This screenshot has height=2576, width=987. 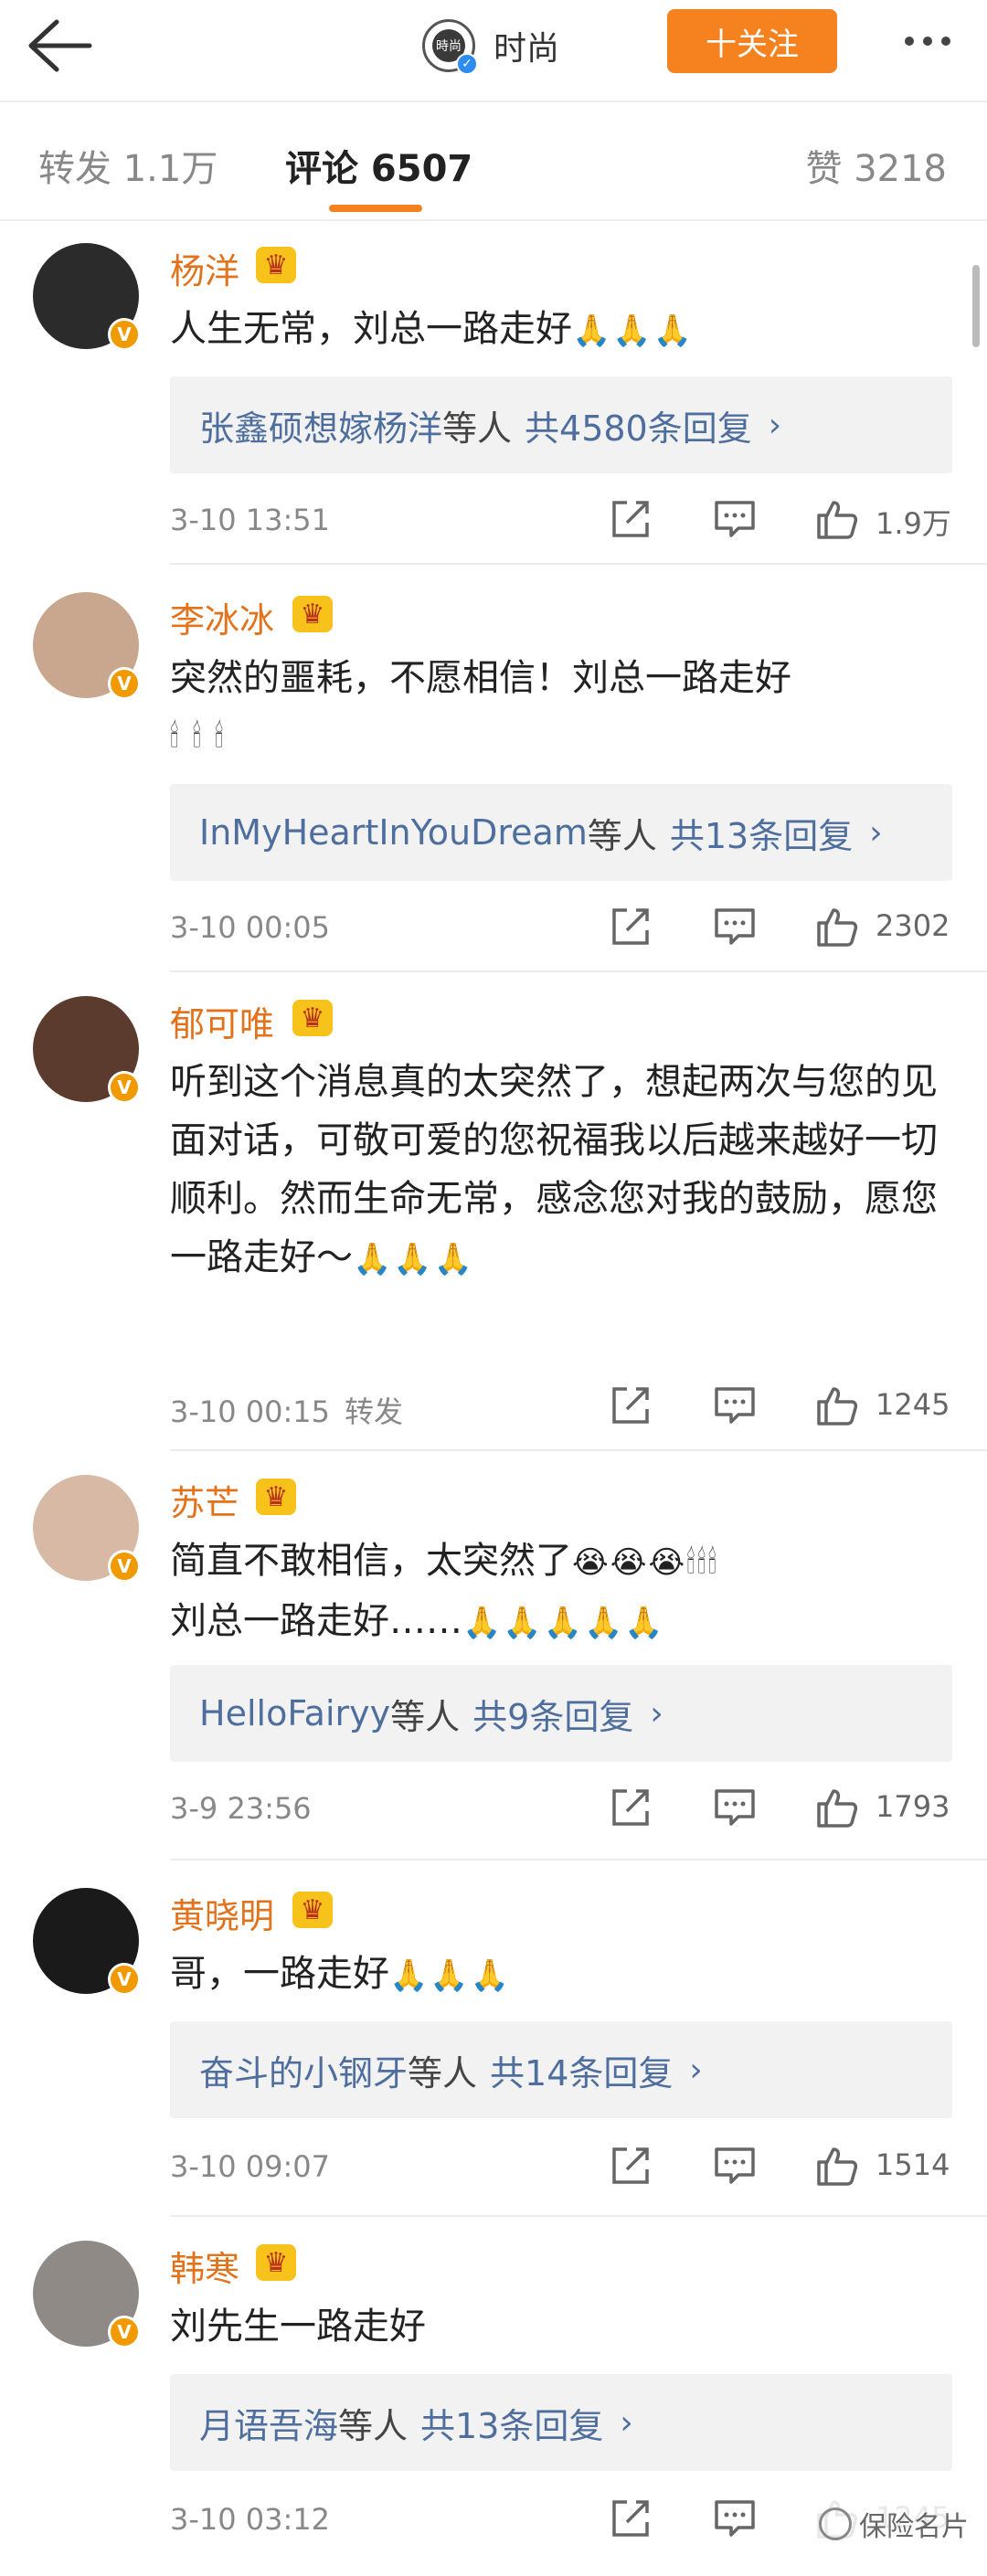 I want to click on comment-text: 简直不敢相信，太突然了😭😭😭🕯🕯🕯 刘总一路走好……🙏🙏🙏🙏🙏, so click(x=563, y=1592).